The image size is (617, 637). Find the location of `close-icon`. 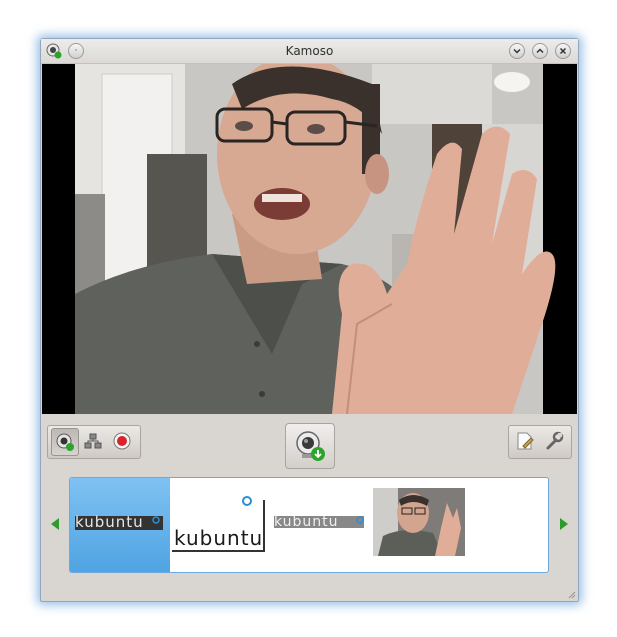

close-icon is located at coordinates (563, 51).